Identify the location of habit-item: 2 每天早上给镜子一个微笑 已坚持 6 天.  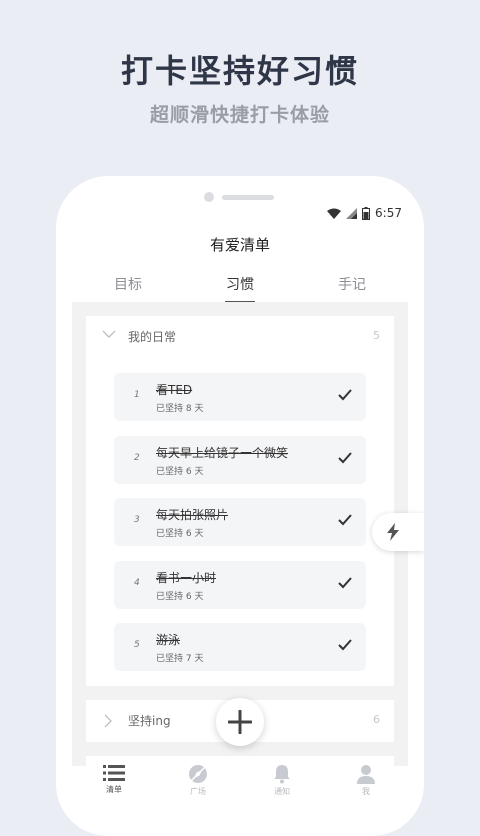
(240, 460).